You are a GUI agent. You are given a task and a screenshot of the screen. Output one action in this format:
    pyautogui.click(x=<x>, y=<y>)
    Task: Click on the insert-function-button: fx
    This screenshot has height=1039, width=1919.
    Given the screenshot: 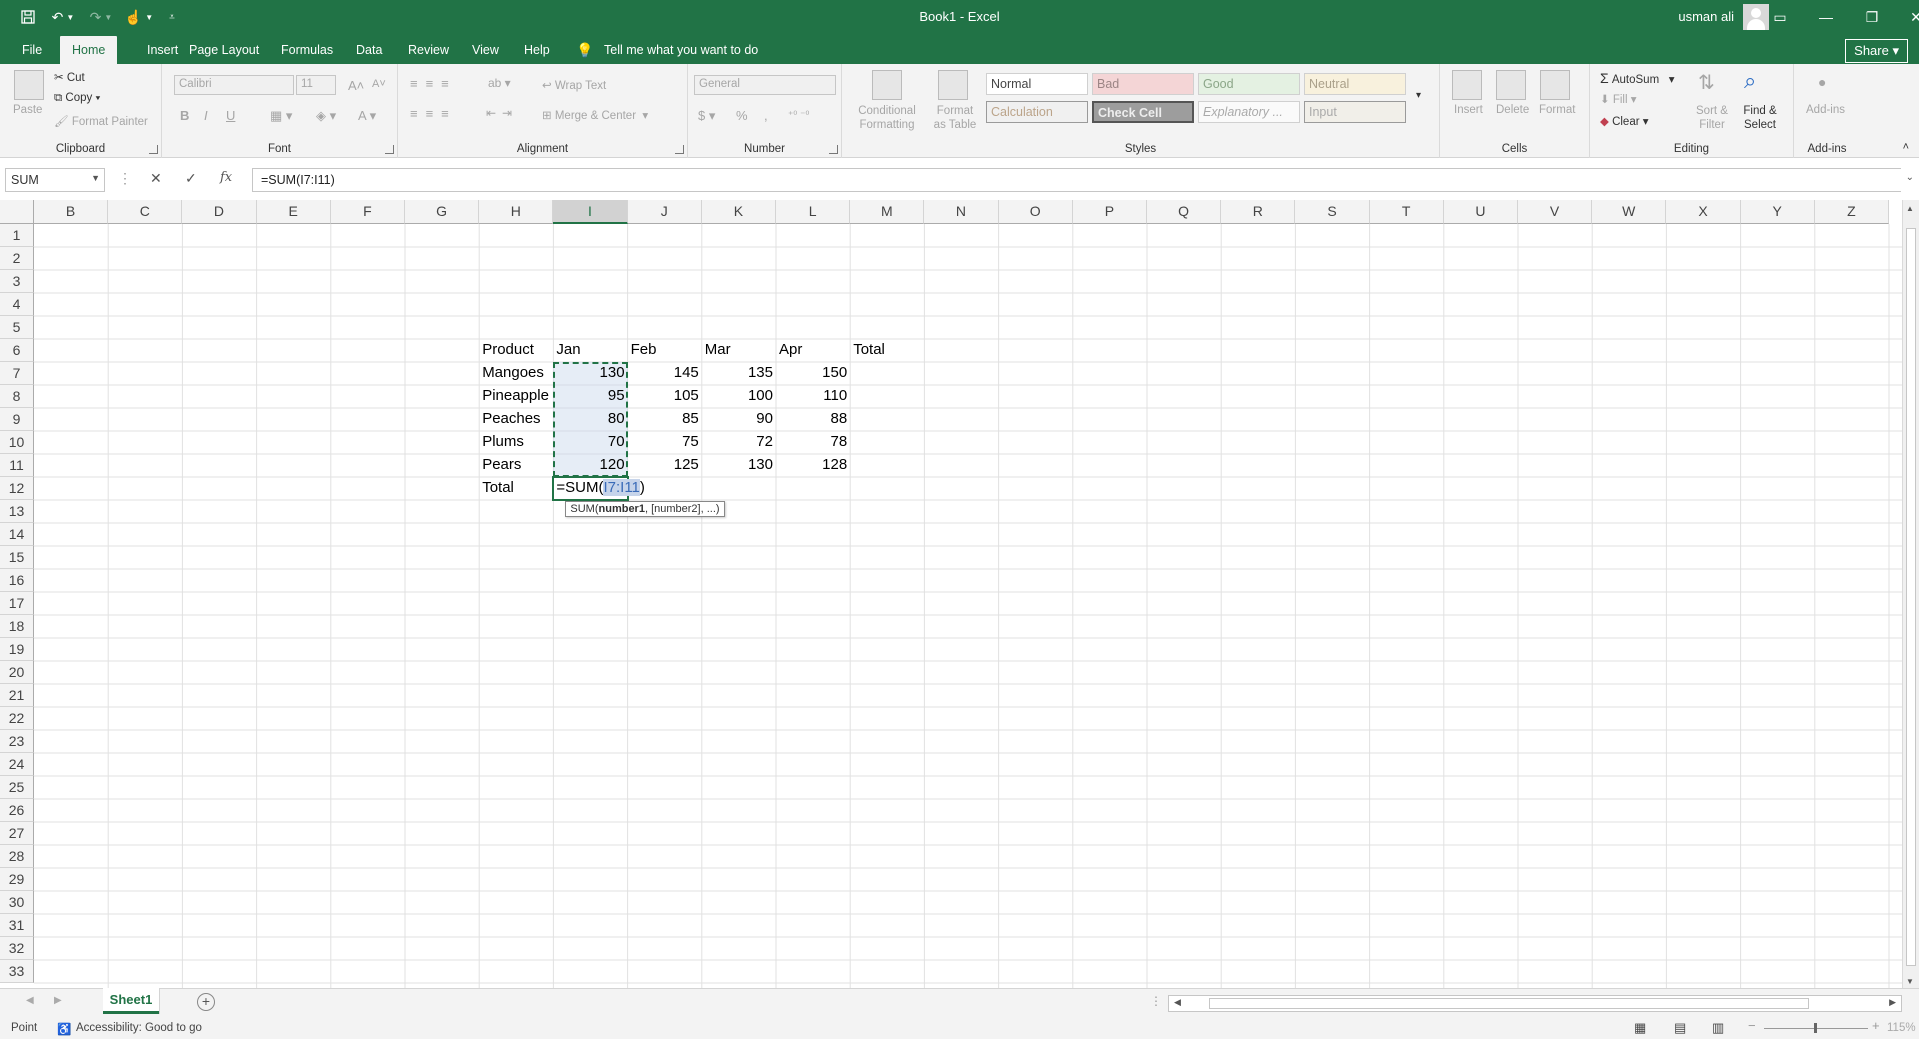 What is the action you would take?
    pyautogui.click(x=226, y=177)
    